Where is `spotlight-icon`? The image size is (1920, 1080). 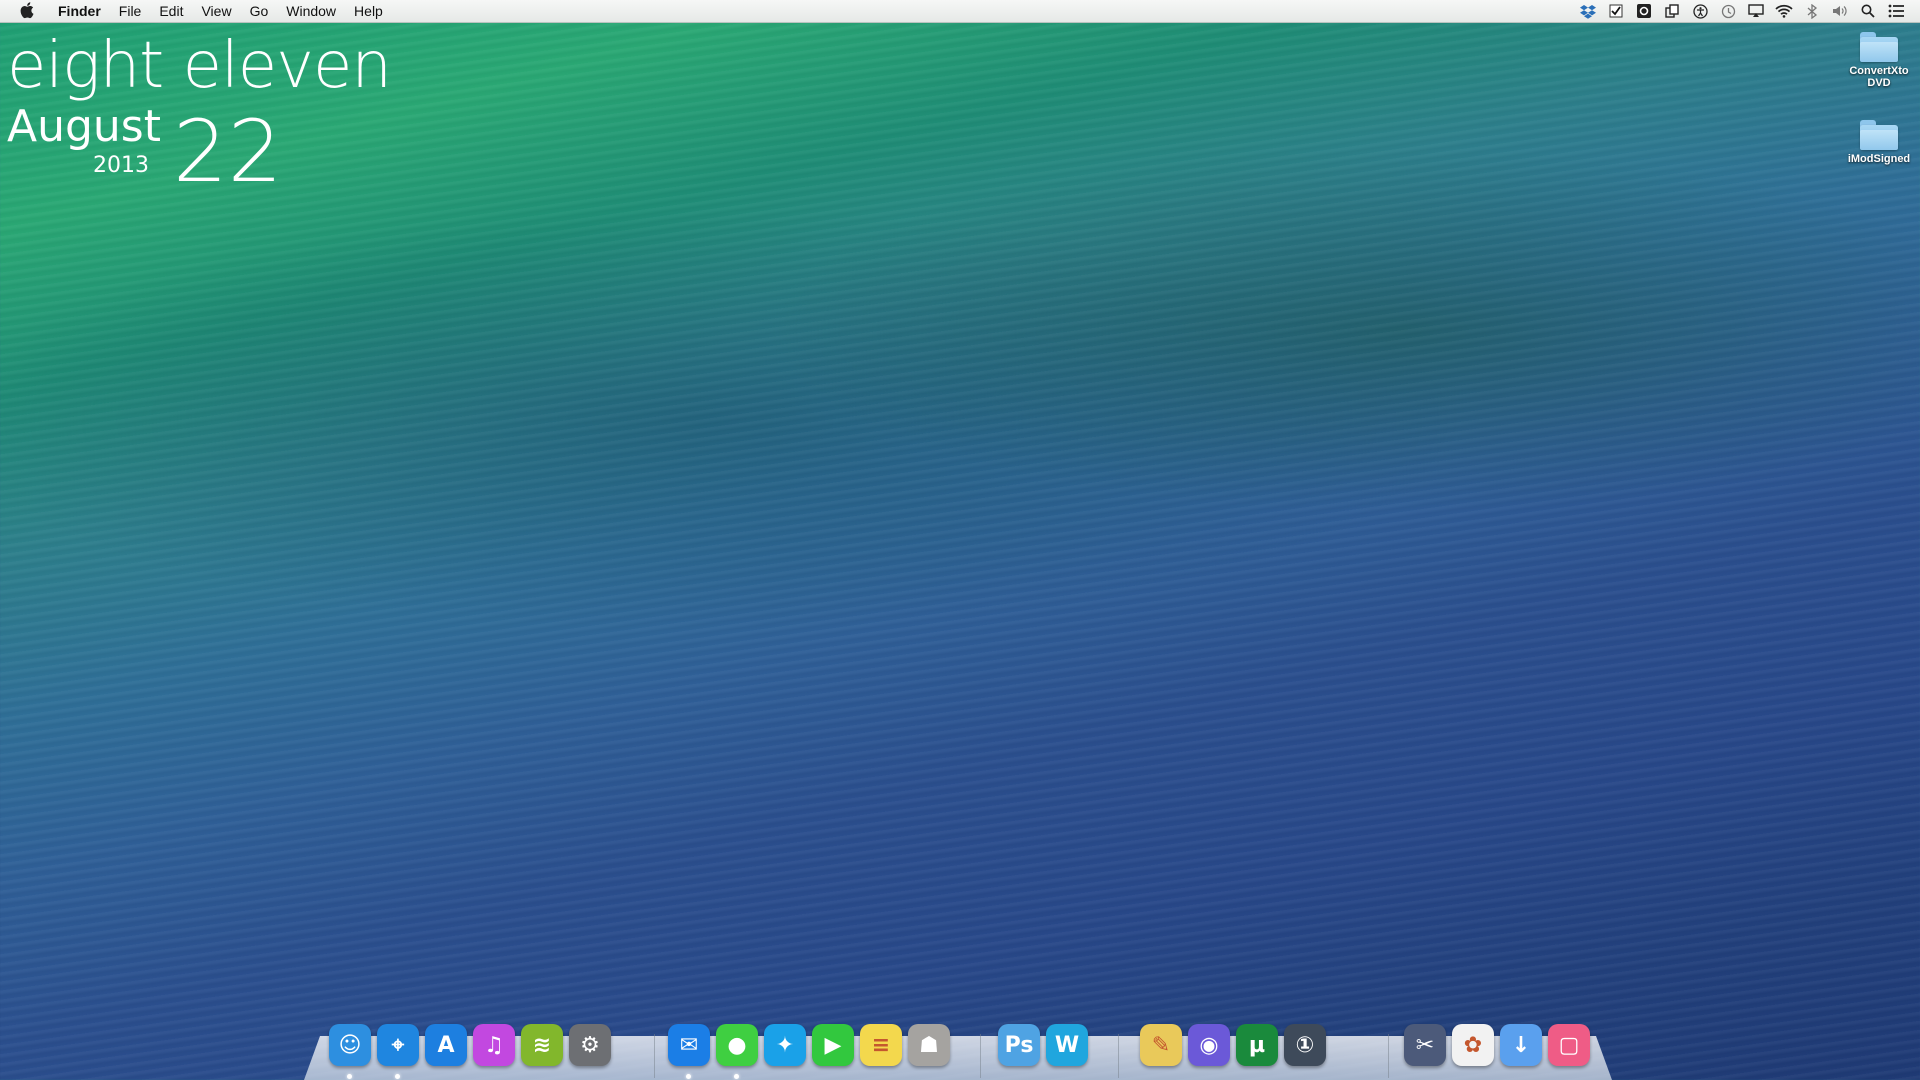 spotlight-icon is located at coordinates (1868, 11).